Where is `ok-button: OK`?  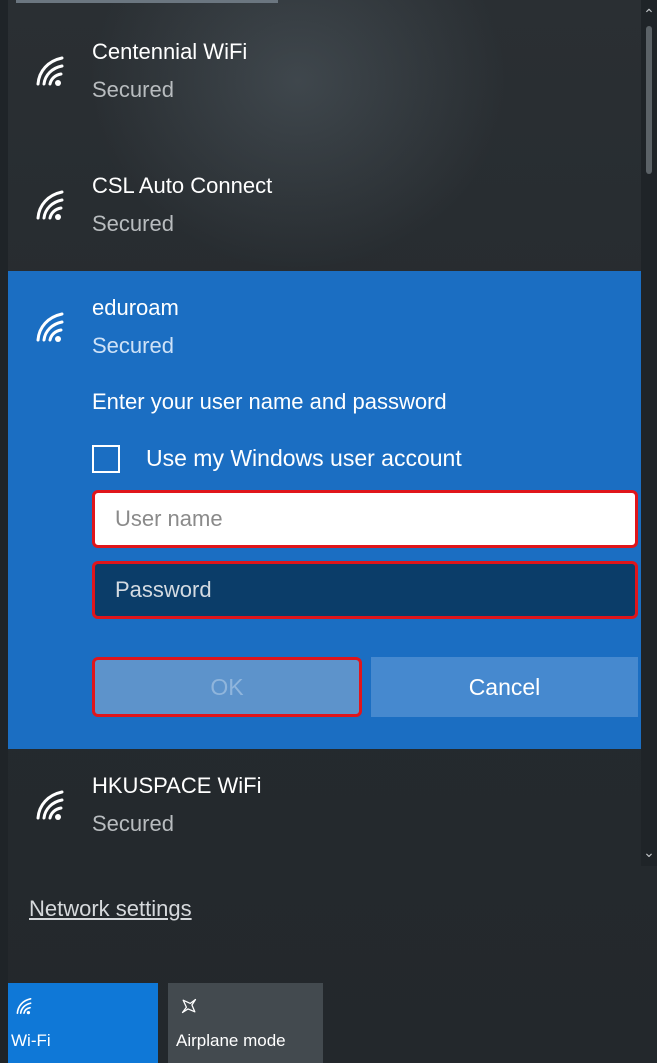 ok-button: OK is located at coordinates (227, 687).